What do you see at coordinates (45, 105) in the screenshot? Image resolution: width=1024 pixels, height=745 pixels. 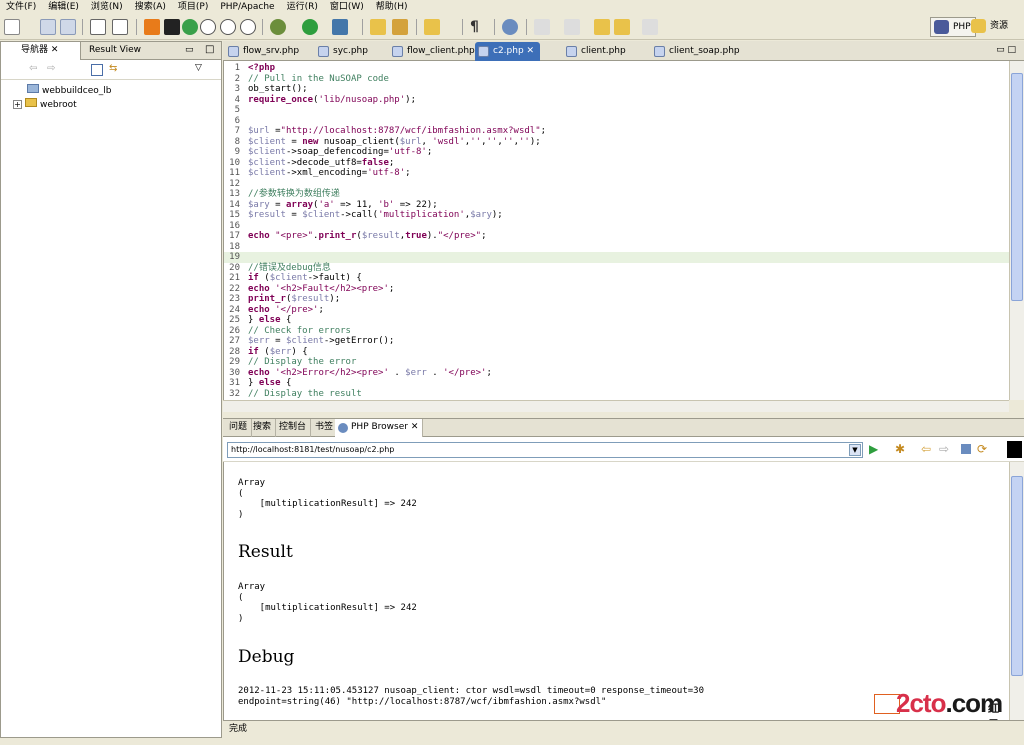 I see `tree-item-webroot: + webroot` at bounding box center [45, 105].